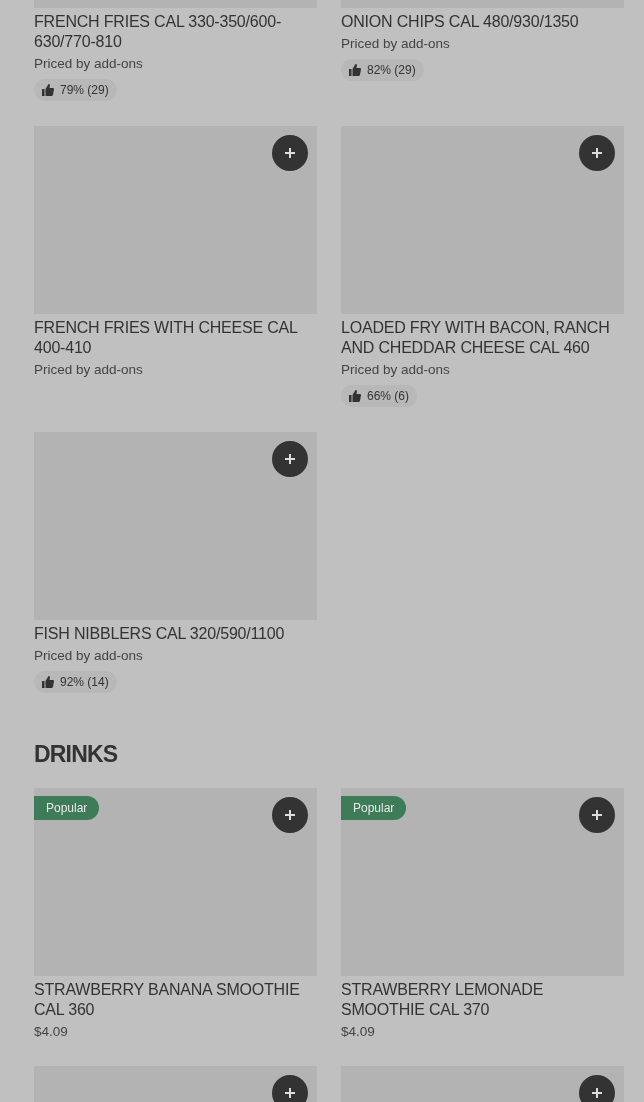  What do you see at coordinates (75, 90) in the screenshot?
I see `rating-badge: 79% (29)` at bounding box center [75, 90].